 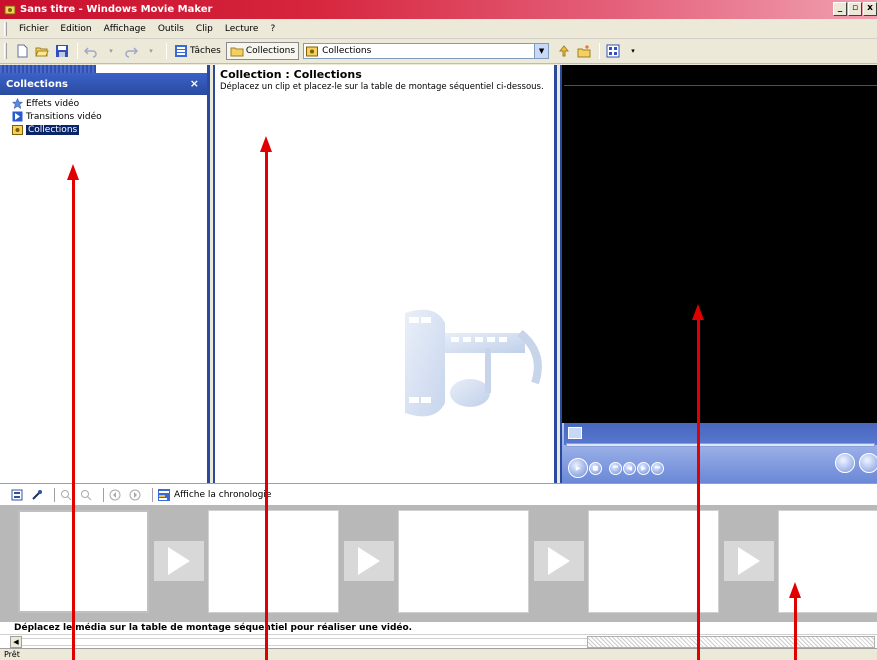 I want to click on tree-item-collections: Collections, so click(x=103, y=129).